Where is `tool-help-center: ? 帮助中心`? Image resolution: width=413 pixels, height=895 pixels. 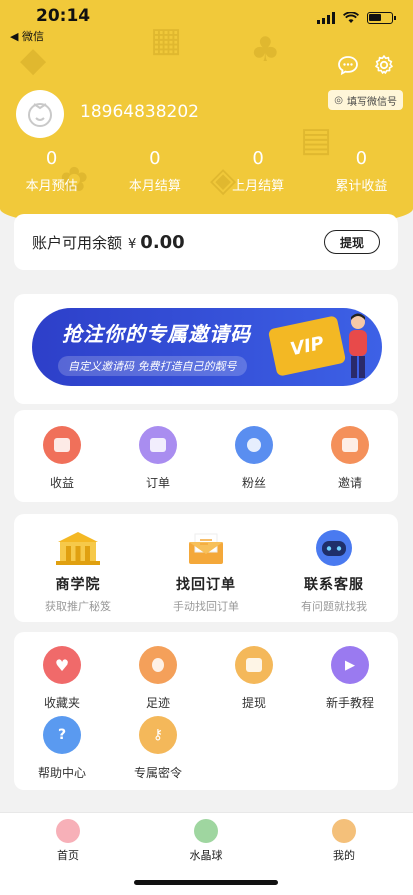 tool-help-center: ? 帮助中心 is located at coordinates (62, 748).